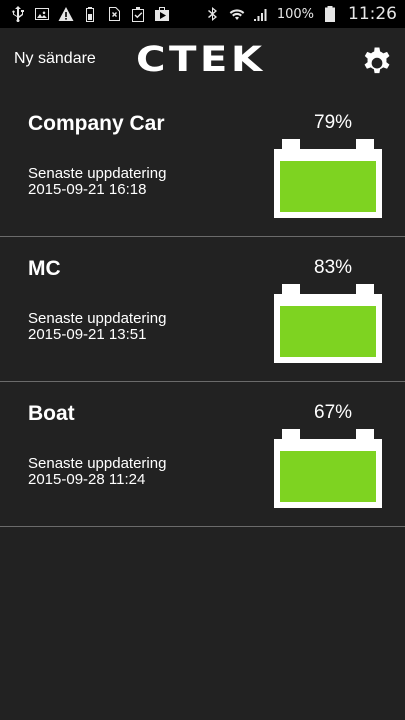 The image size is (405, 720). I want to click on gear-icon, so click(377, 61).